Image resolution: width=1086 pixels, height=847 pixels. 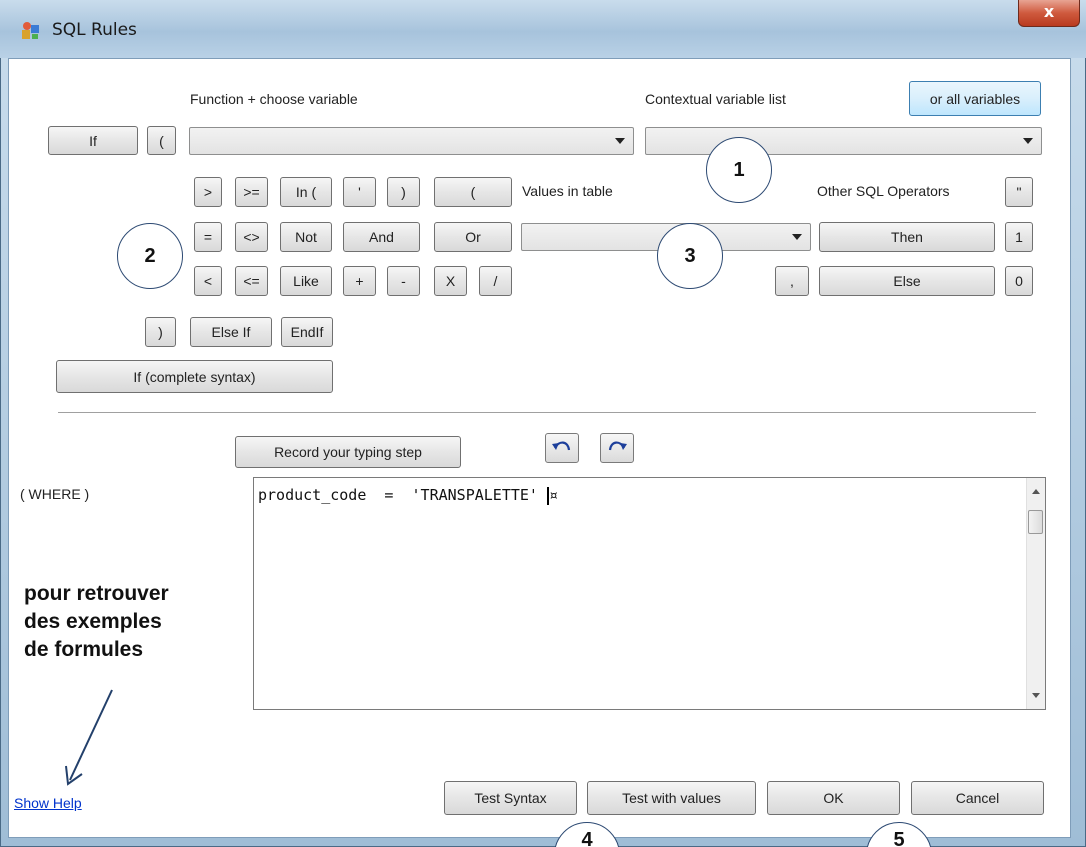 I want to click on callout-1: 1, so click(x=739, y=170).